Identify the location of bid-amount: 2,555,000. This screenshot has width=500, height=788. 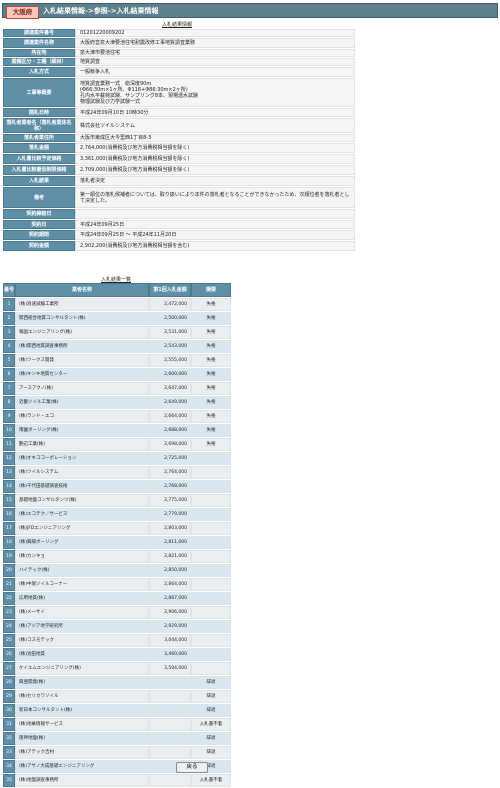
(170, 360).